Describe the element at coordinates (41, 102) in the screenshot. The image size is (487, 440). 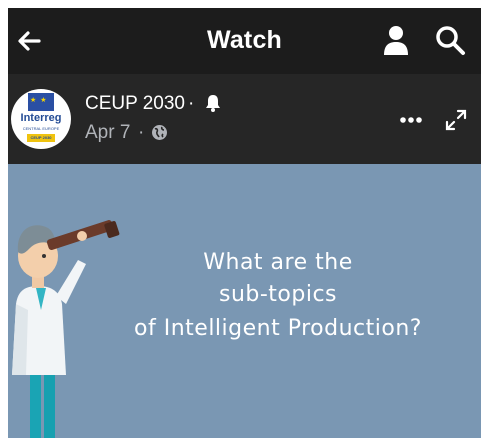
I see `eu-flag-icon` at that location.